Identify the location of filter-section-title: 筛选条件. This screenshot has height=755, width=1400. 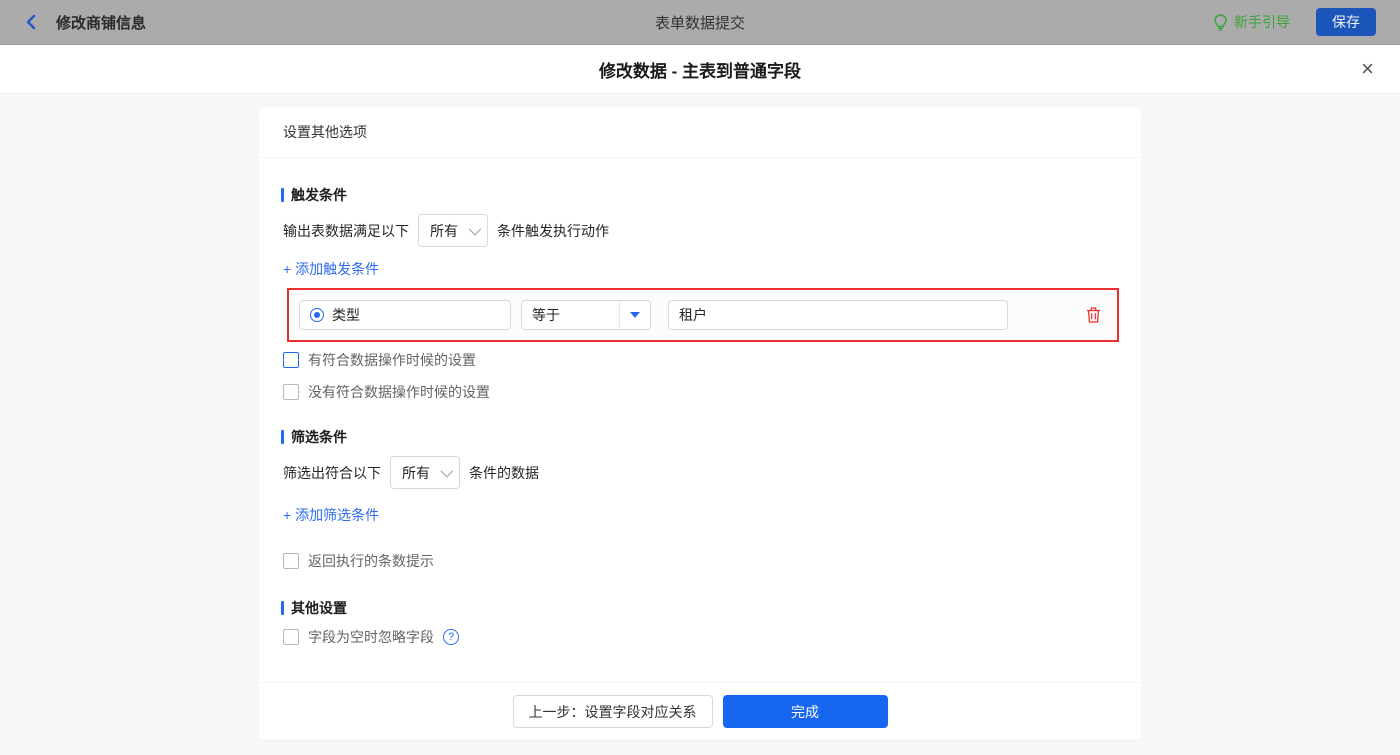
(700, 437).